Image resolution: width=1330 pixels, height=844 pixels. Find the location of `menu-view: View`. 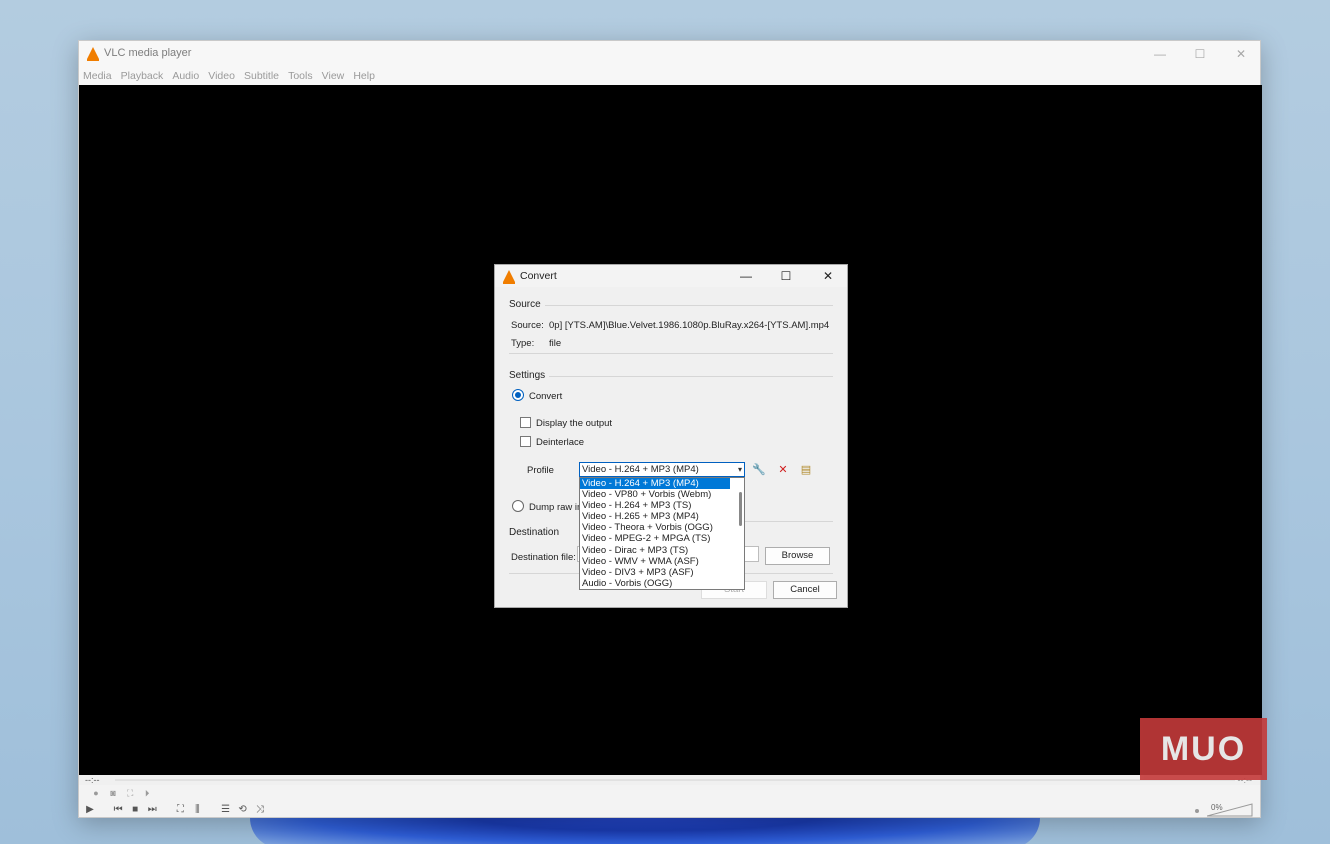

menu-view: View is located at coordinates (332, 74).